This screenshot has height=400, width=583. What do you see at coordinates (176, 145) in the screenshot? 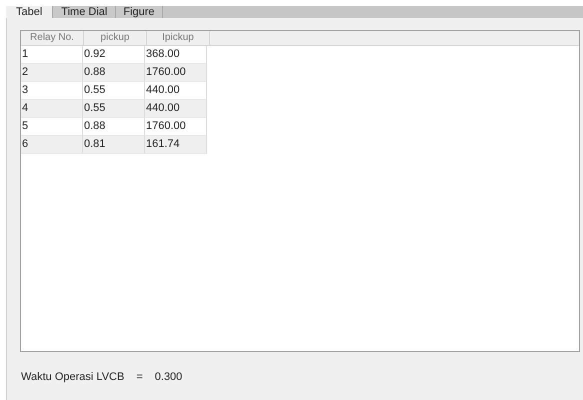
I see `table-cell: 161.74` at bounding box center [176, 145].